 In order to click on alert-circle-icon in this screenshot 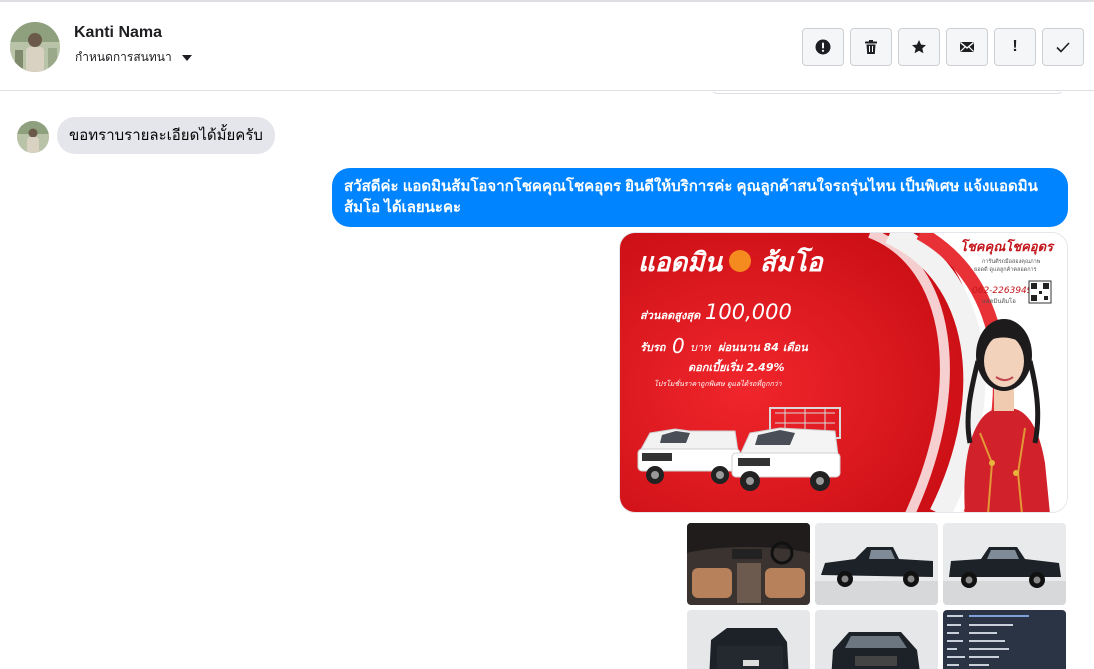, I will do `click(823, 47)`.